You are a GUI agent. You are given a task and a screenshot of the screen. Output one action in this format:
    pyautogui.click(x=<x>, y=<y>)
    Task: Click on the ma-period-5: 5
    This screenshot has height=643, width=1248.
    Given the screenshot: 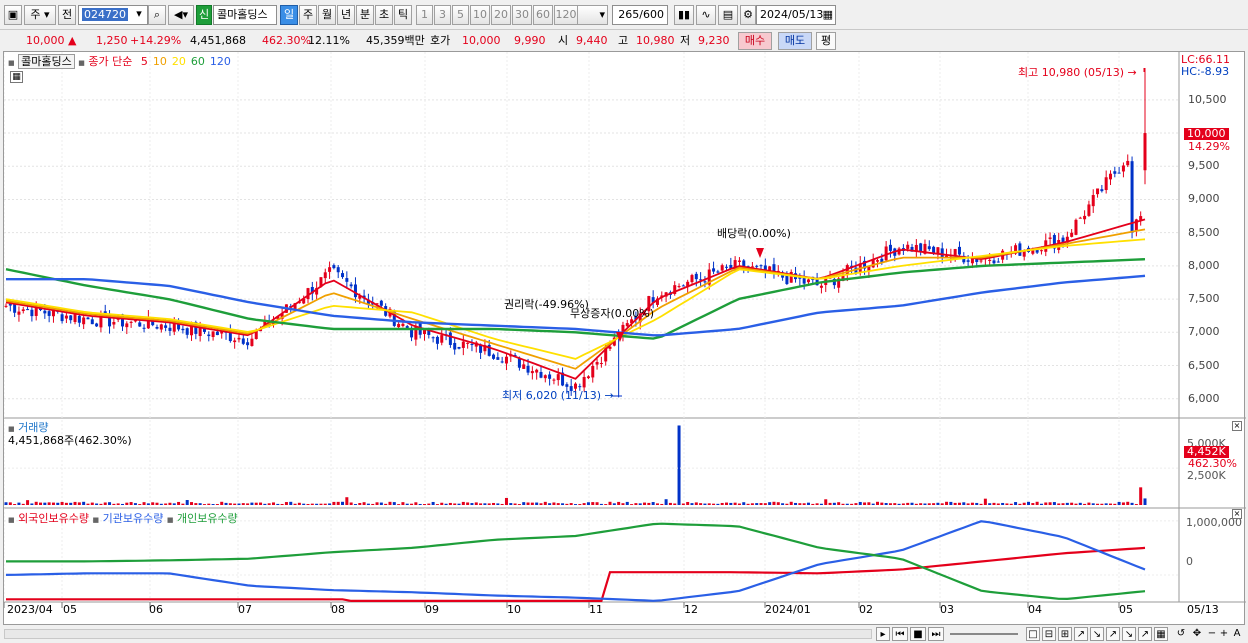 What is the action you would take?
    pyautogui.click(x=144, y=61)
    